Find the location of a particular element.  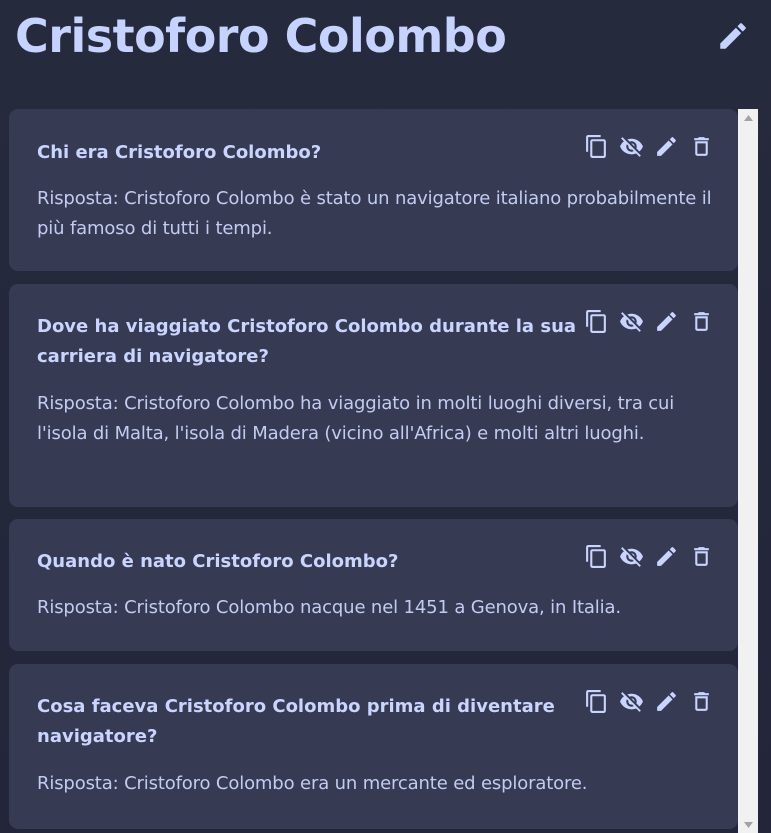

scroll-down-arrow-icon is located at coordinates (748, 824).